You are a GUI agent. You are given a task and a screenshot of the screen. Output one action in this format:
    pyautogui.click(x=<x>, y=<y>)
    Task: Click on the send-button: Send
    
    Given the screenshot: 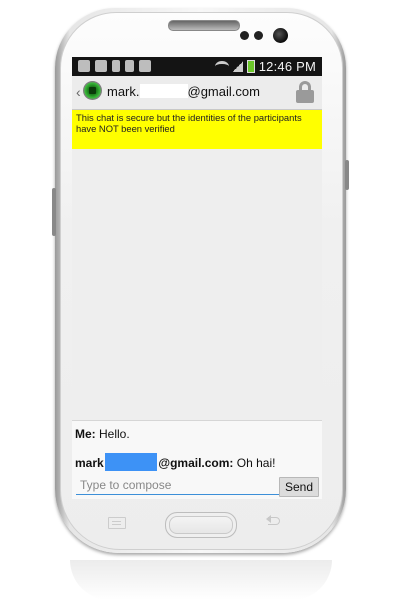 What is the action you would take?
    pyautogui.click(x=299, y=487)
    